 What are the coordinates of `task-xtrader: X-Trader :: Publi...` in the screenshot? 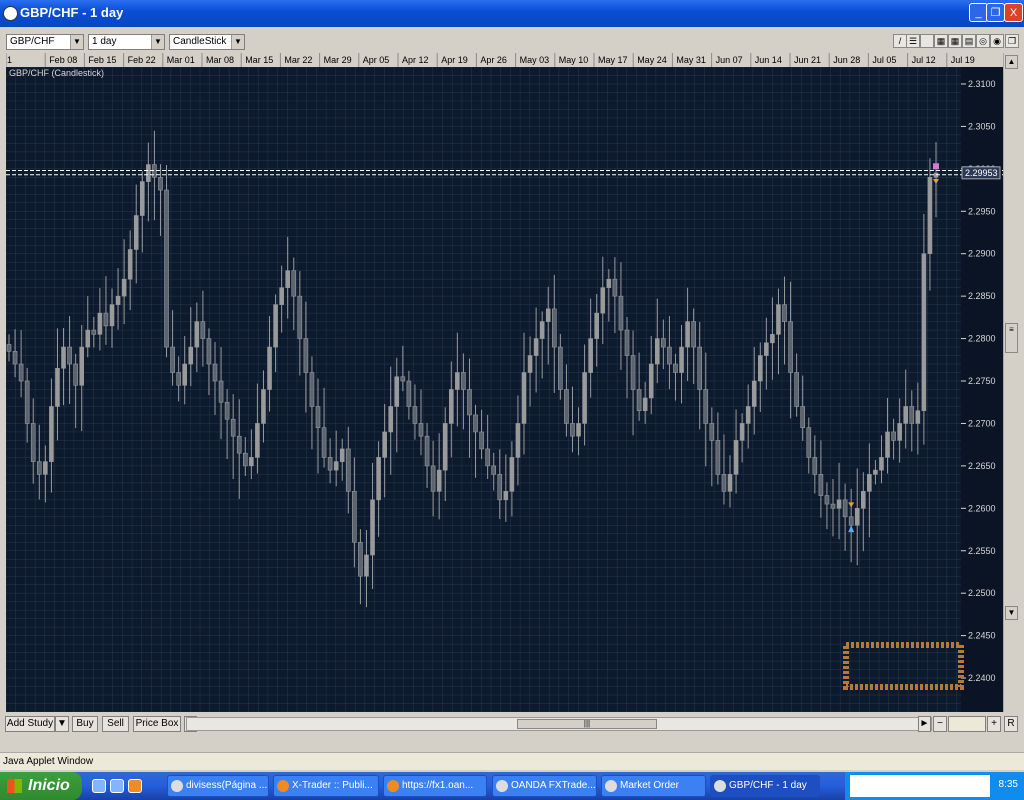 It's located at (326, 786).